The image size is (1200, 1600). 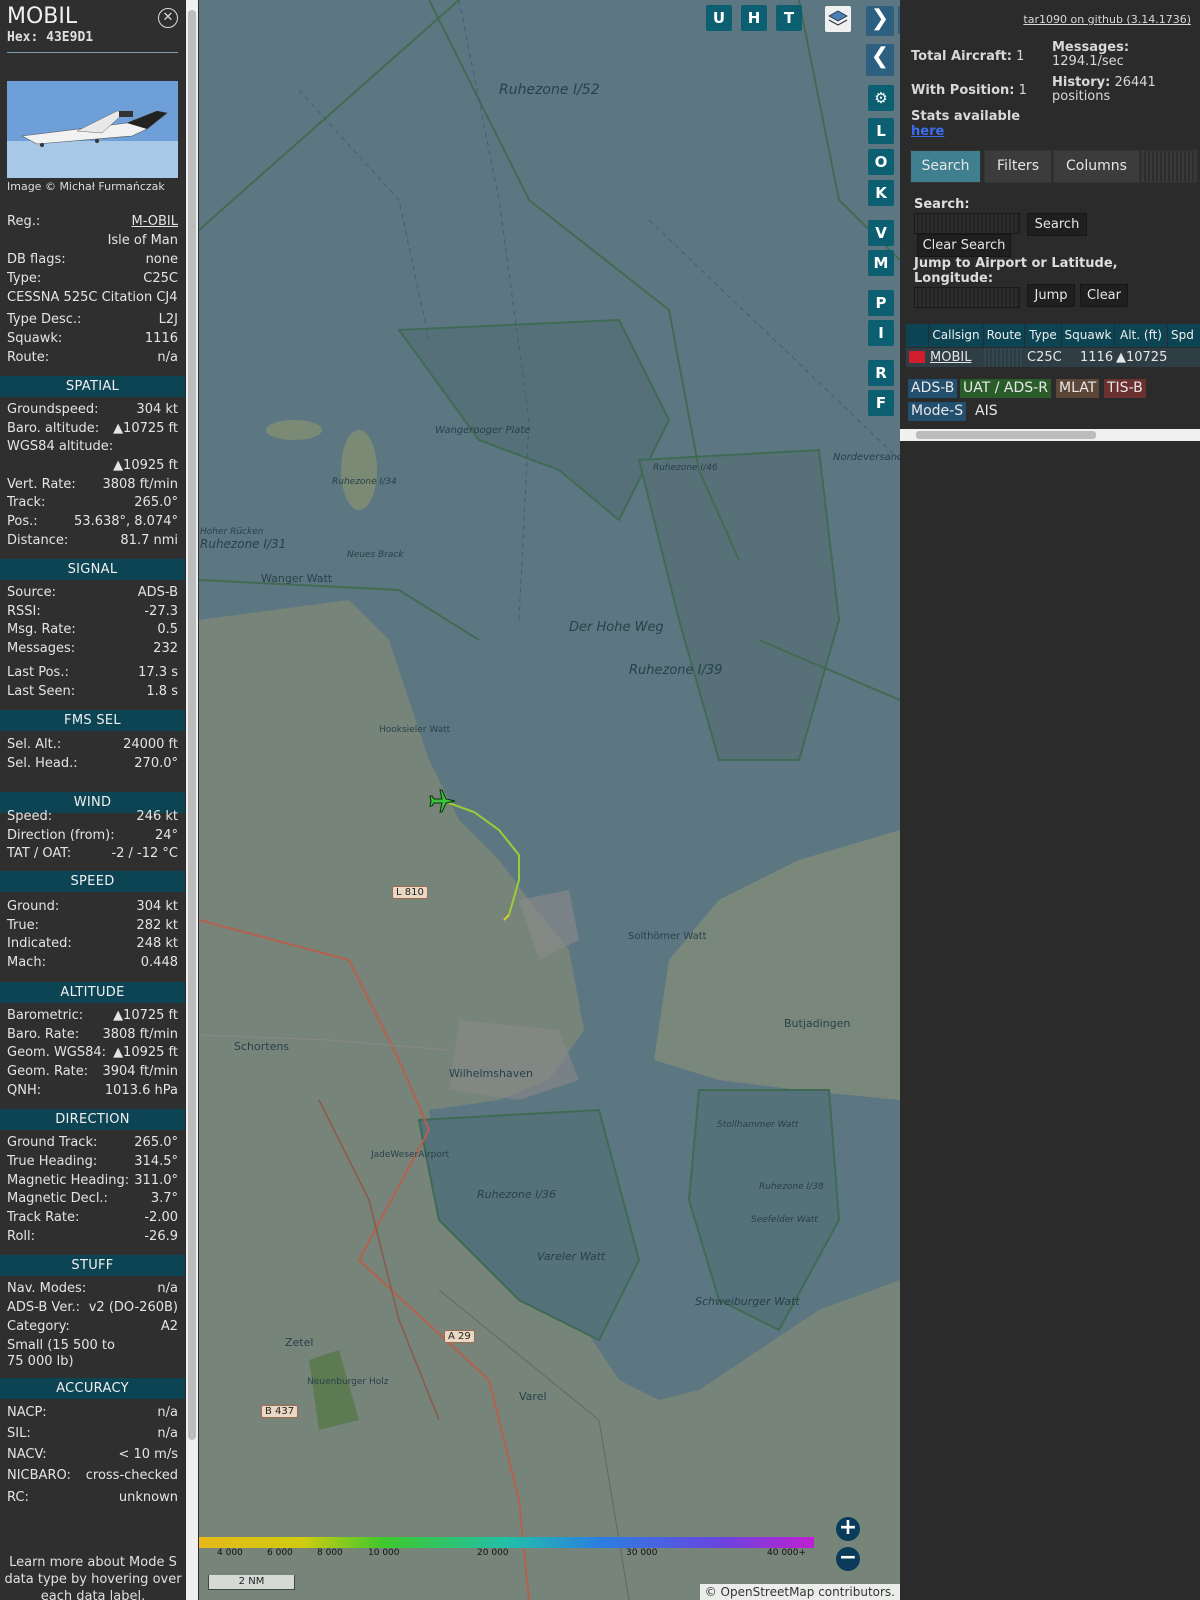 What do you see at coordinates (156, 763) in the screenshot?
I see `info-value: 270.0°` at bounding box center [156, 763].